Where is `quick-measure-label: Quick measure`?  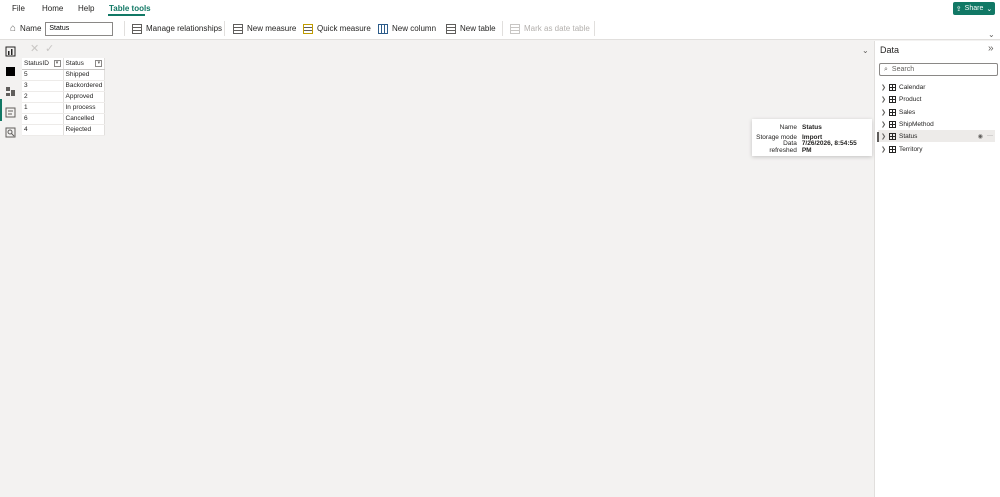 quick-measure-label: Quick measure is located at coordinates (344, 28).